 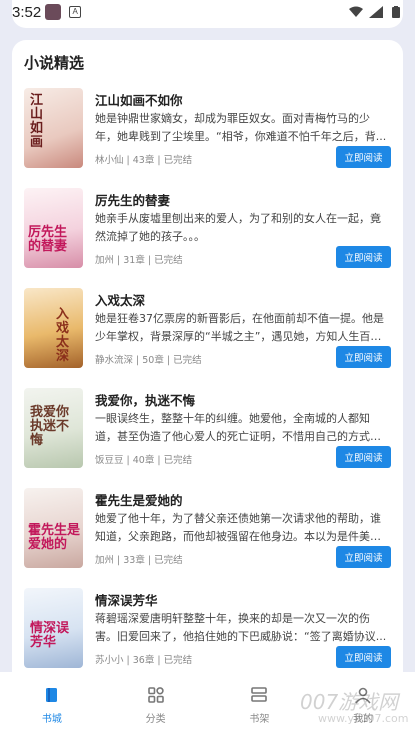 I want to click on watermark-url: www.yx007.com, so click(x=363, y=718).